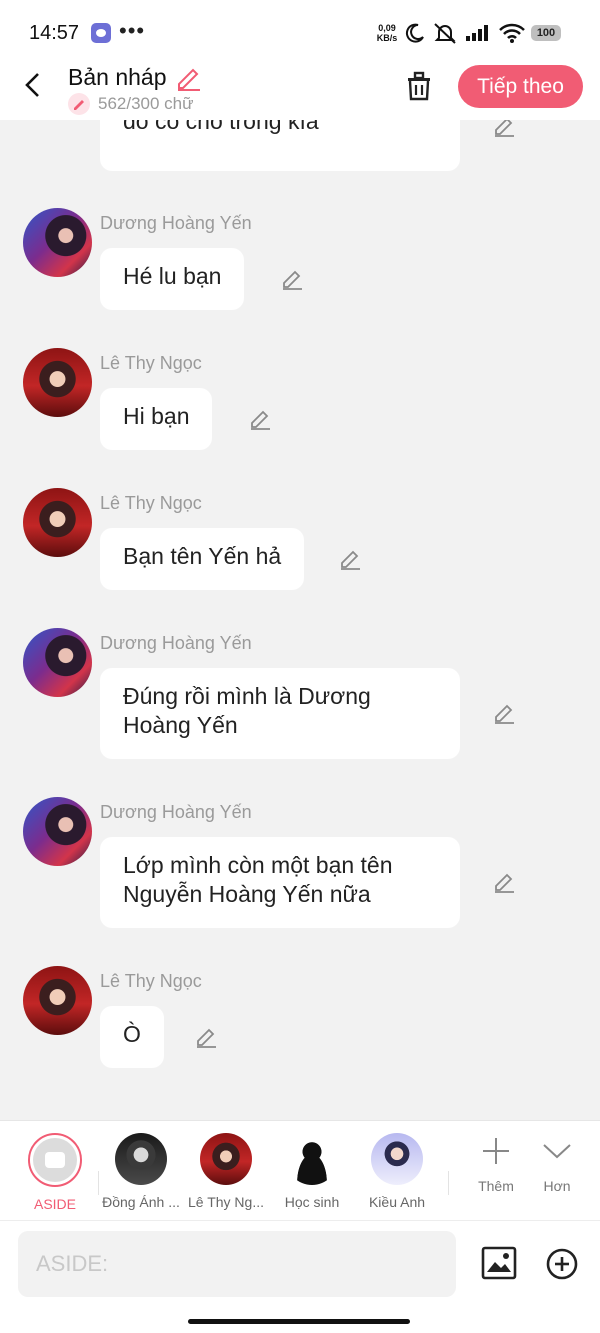 Image resolution: width=600 pixels, height=1333 pixels. I want to click on expand-label: Hơn, so click(557, 1186).